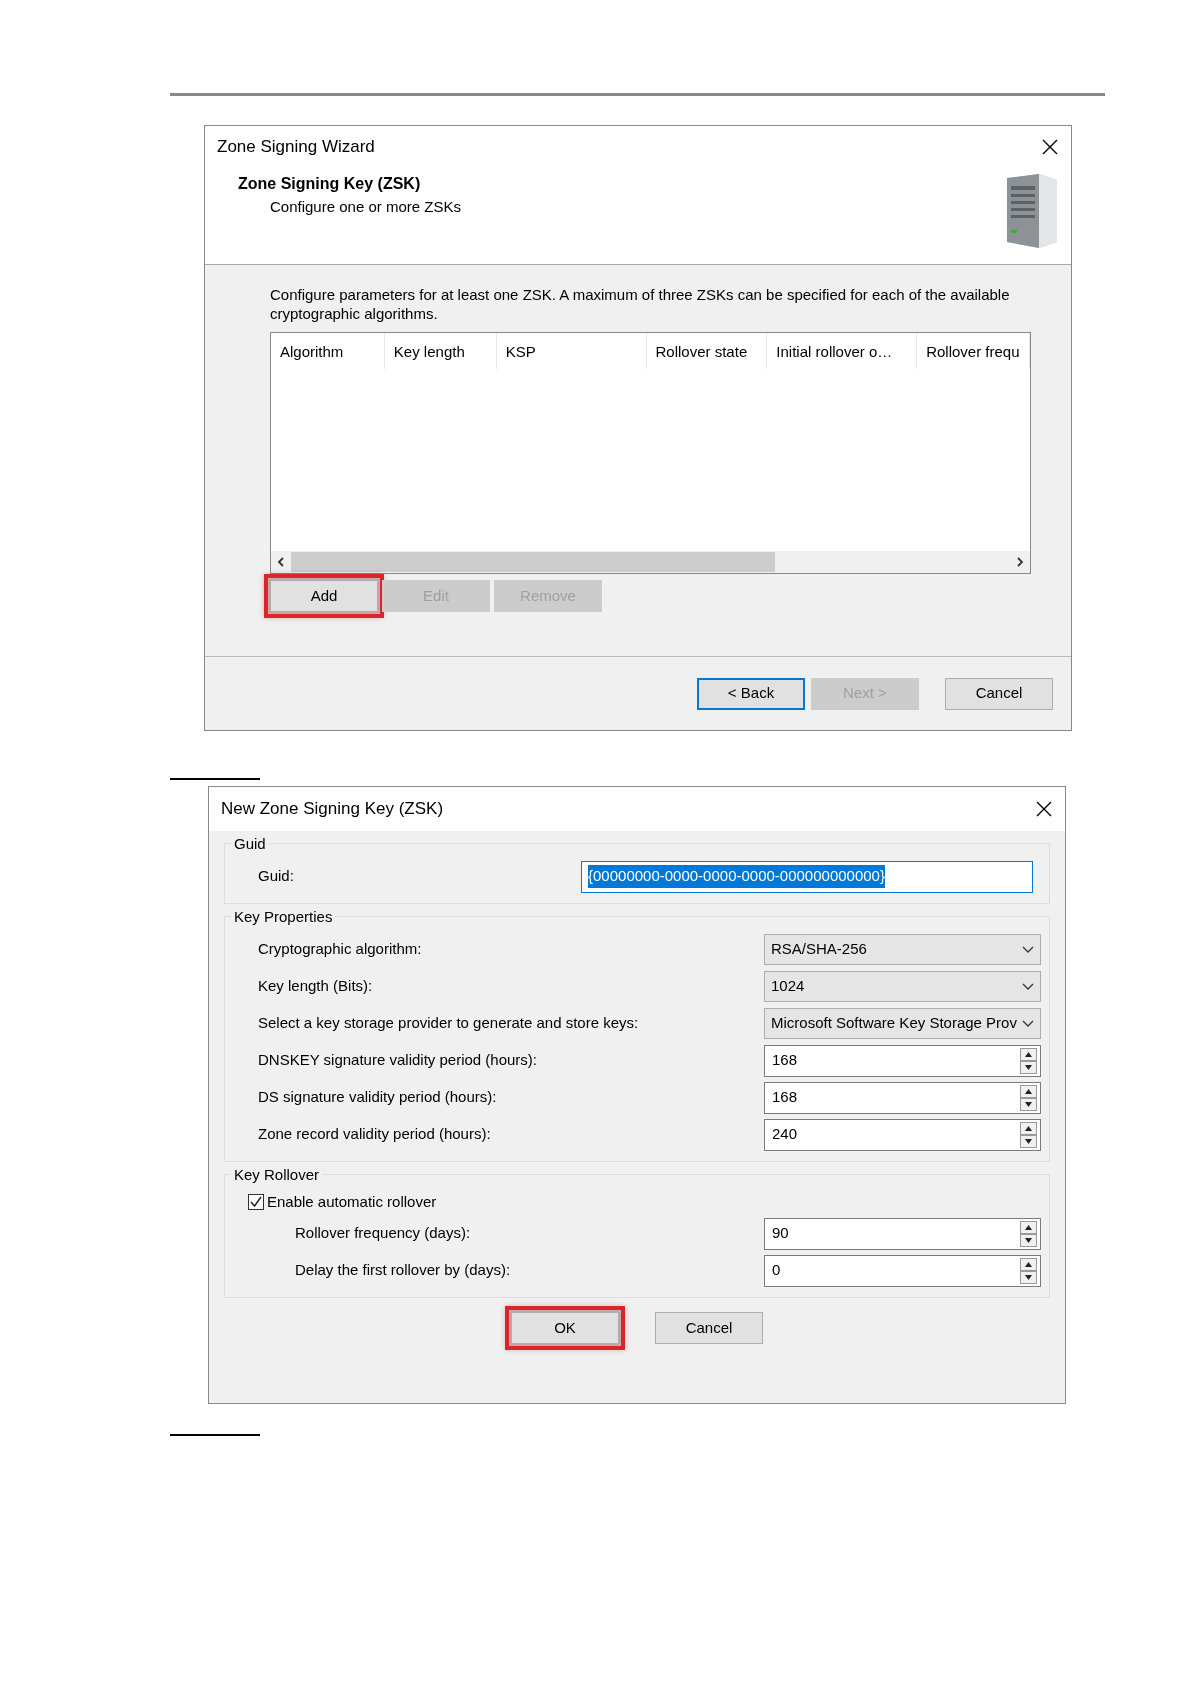 The width and height of the screenshot is (1192, 1685). What do you see at coordinates (377, 1097) in the screenshot?
I see `field-label: DS signature validity period (hours):` at bounding box center [377, 1097].